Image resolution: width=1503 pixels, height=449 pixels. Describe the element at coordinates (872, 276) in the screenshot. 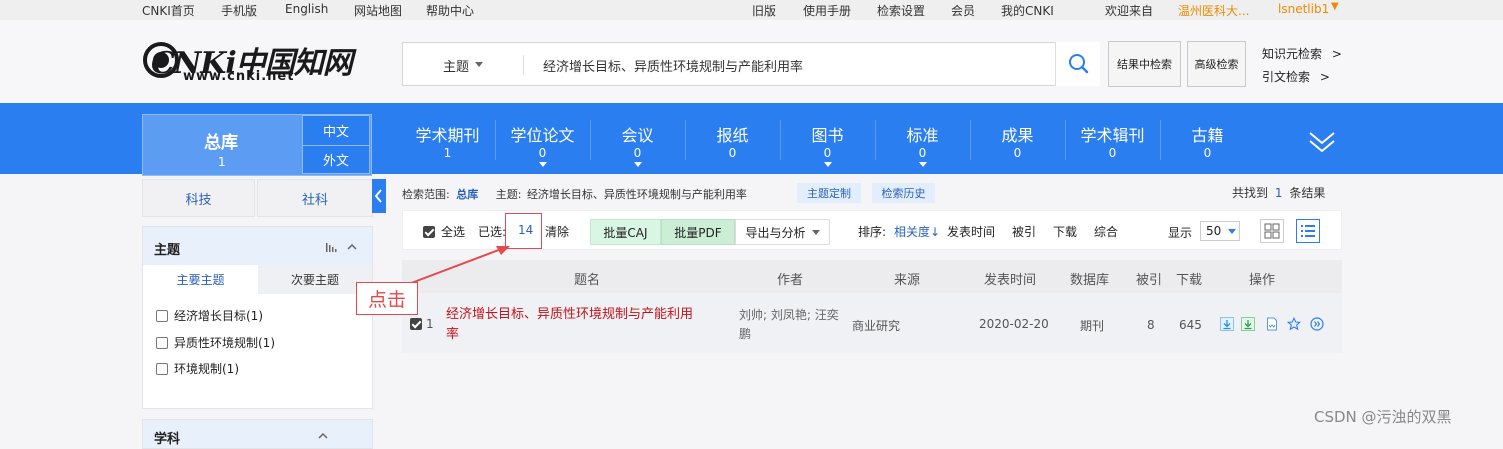

I see `results-table-header: 题名 作者 来源 发表时间 数据库 被引 下载 操作` at that location.